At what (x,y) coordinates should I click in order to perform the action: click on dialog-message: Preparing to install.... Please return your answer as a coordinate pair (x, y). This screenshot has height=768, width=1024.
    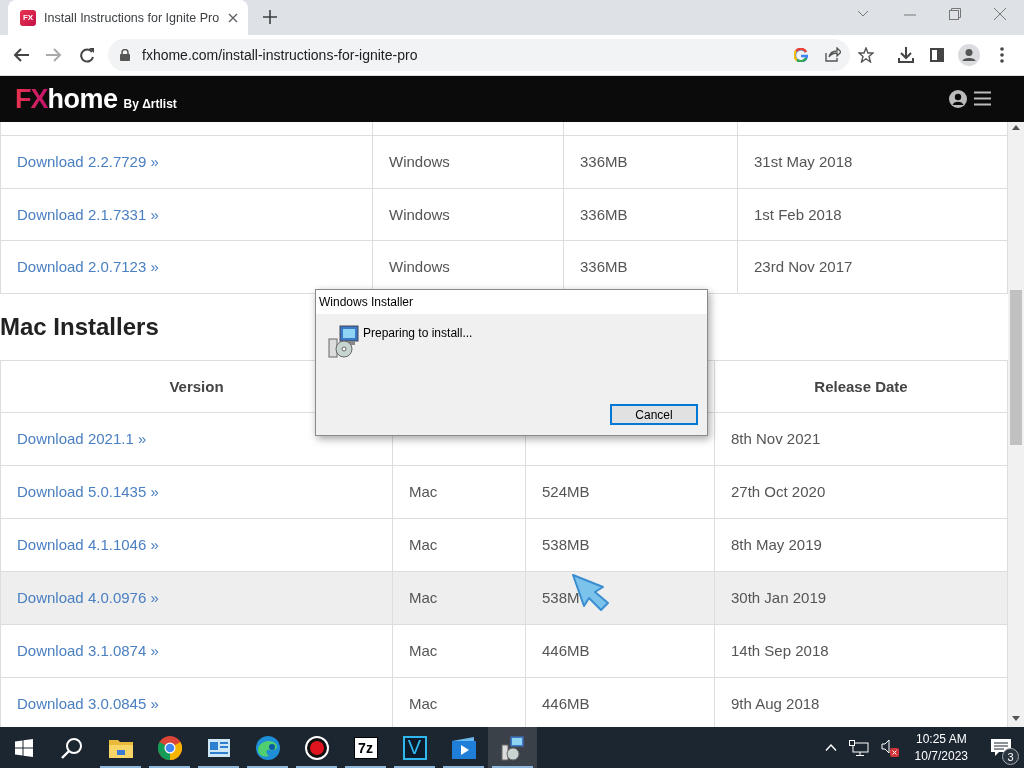
    Looking at the image, I should click on (418, 333).